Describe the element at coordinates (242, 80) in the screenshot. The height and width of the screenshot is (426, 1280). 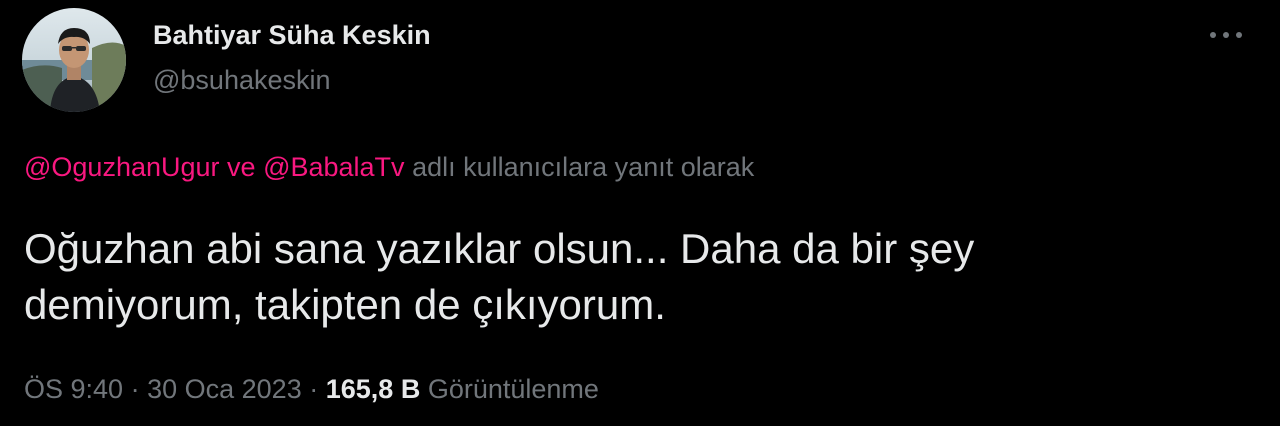
I see `author-handle: @bsuhakeskin` at that location.